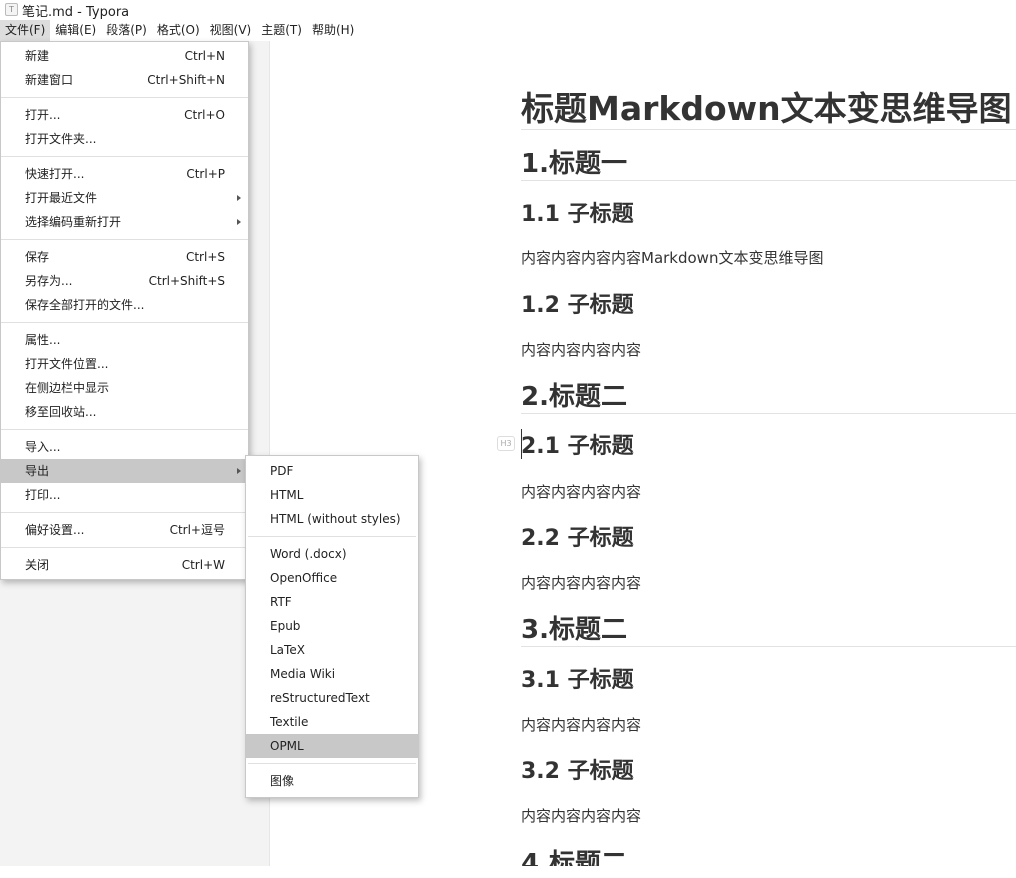 The width and height of the screenshot is (1016, 878). Describe the element at coordinates (75, 30) in the screenshot. I see `menu-edit: 编辑(E)` at that location.